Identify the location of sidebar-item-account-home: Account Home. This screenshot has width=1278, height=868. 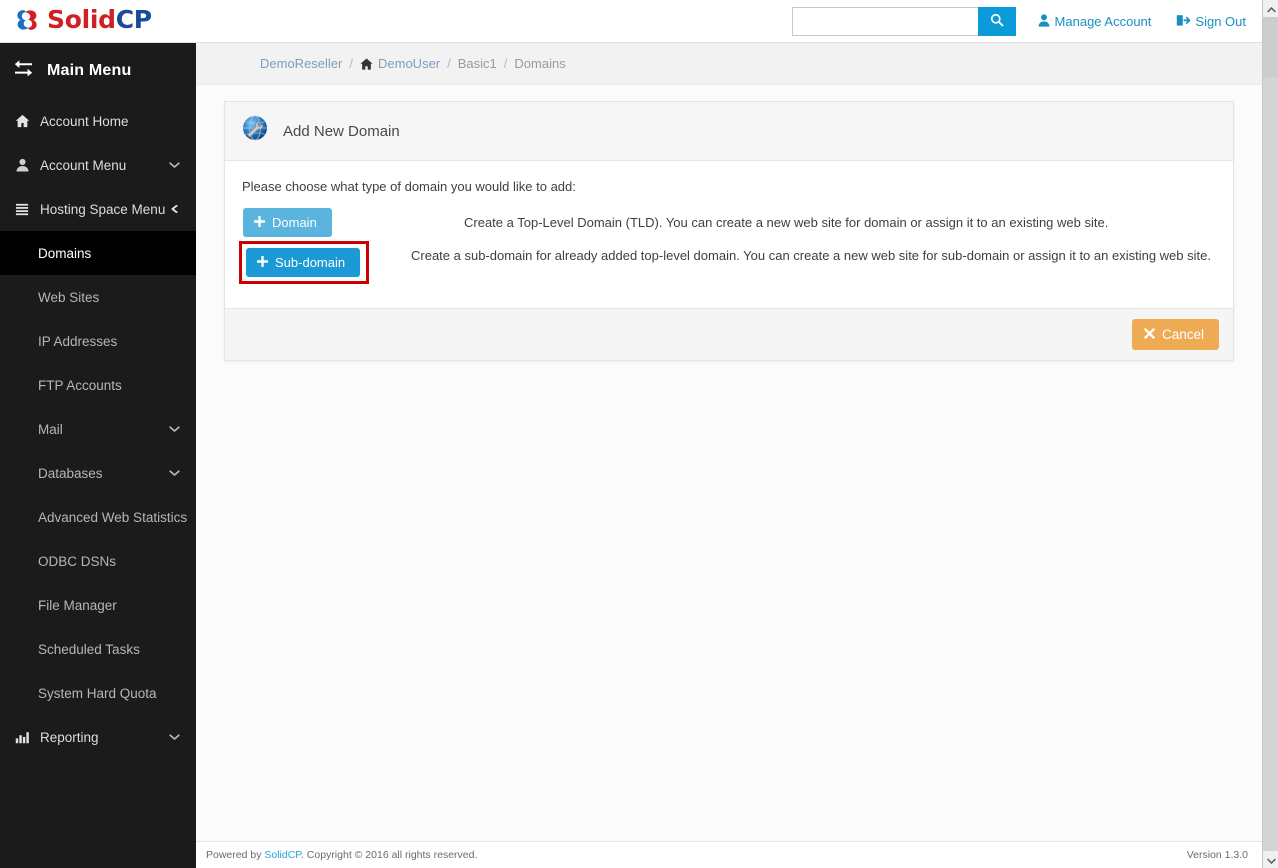
(98, 121).